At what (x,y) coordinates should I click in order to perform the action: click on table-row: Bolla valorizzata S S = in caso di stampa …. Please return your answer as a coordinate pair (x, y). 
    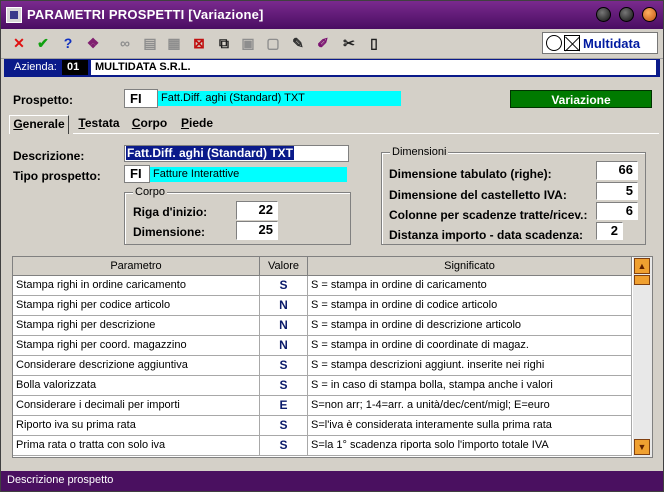
    Looking at the image, I should click on (322, 386).